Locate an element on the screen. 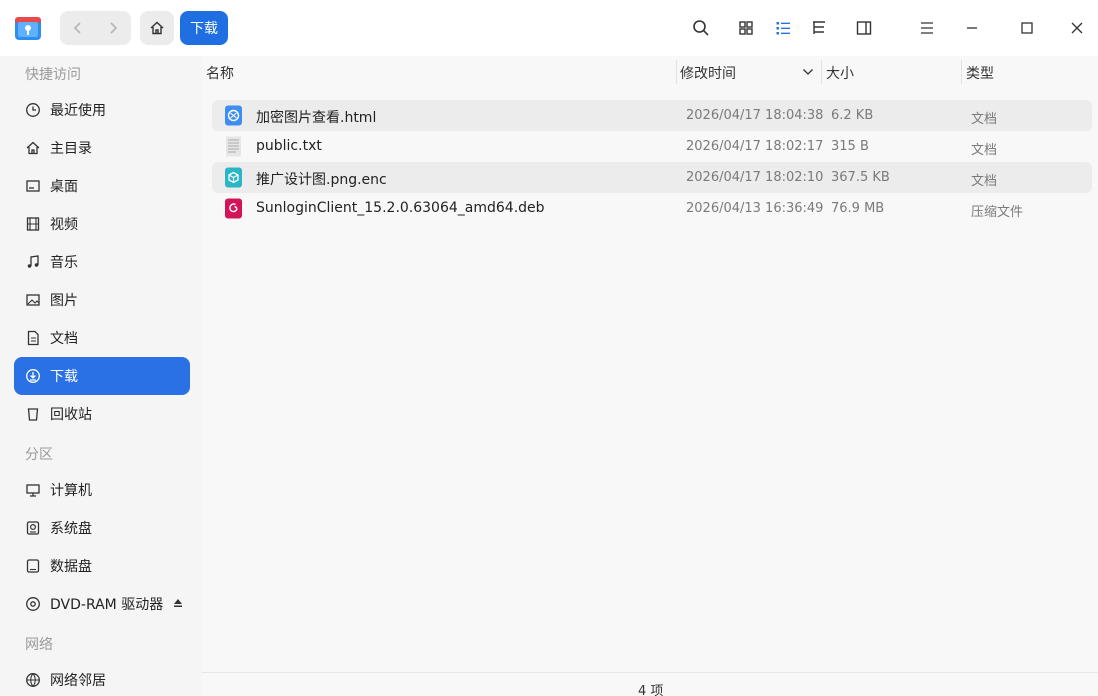 Image resolution: width=1098 pixels, height=696 pixels. sidebar-item-dvd-drive: DVD-RAM 驱动器 is located at coordinates (102, 604).